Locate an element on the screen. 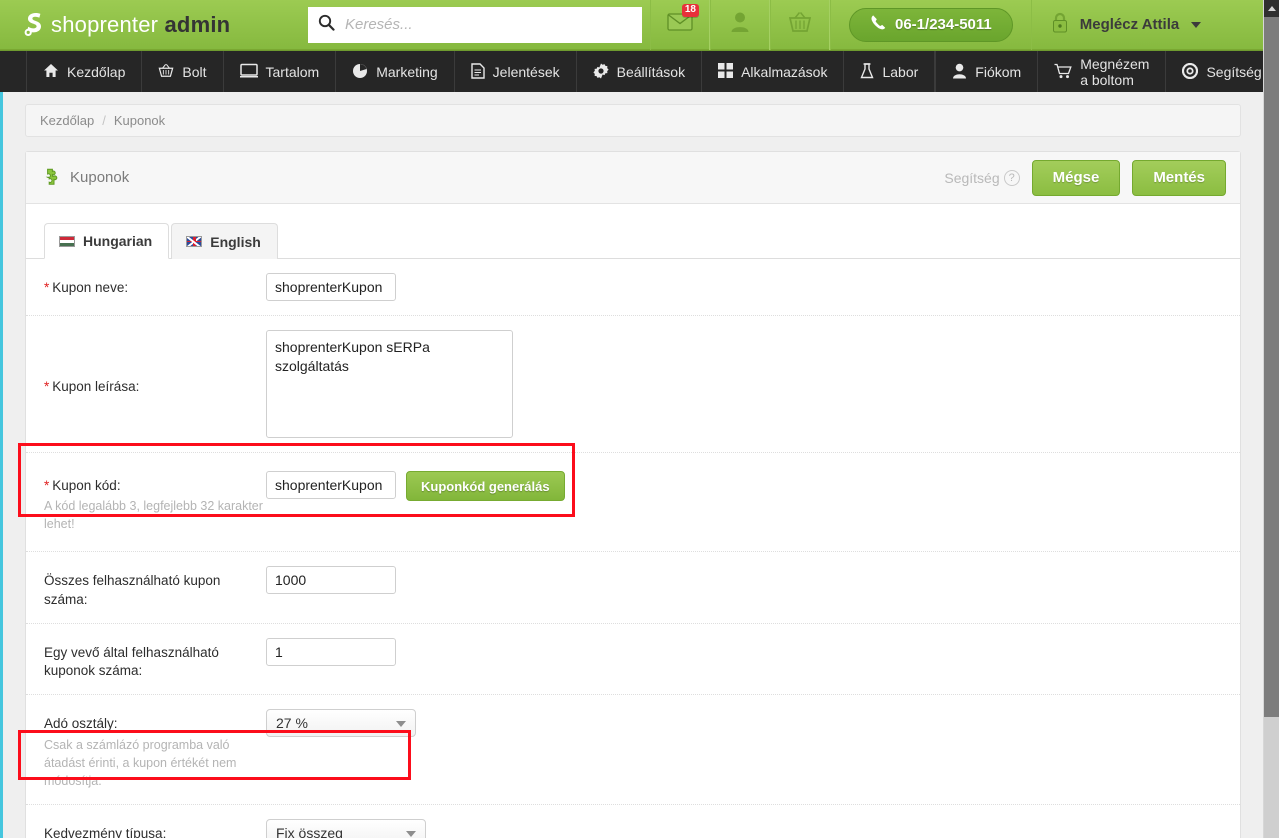  nav-item-beallitasok: Beállítások is located at coordinates (640, 72).